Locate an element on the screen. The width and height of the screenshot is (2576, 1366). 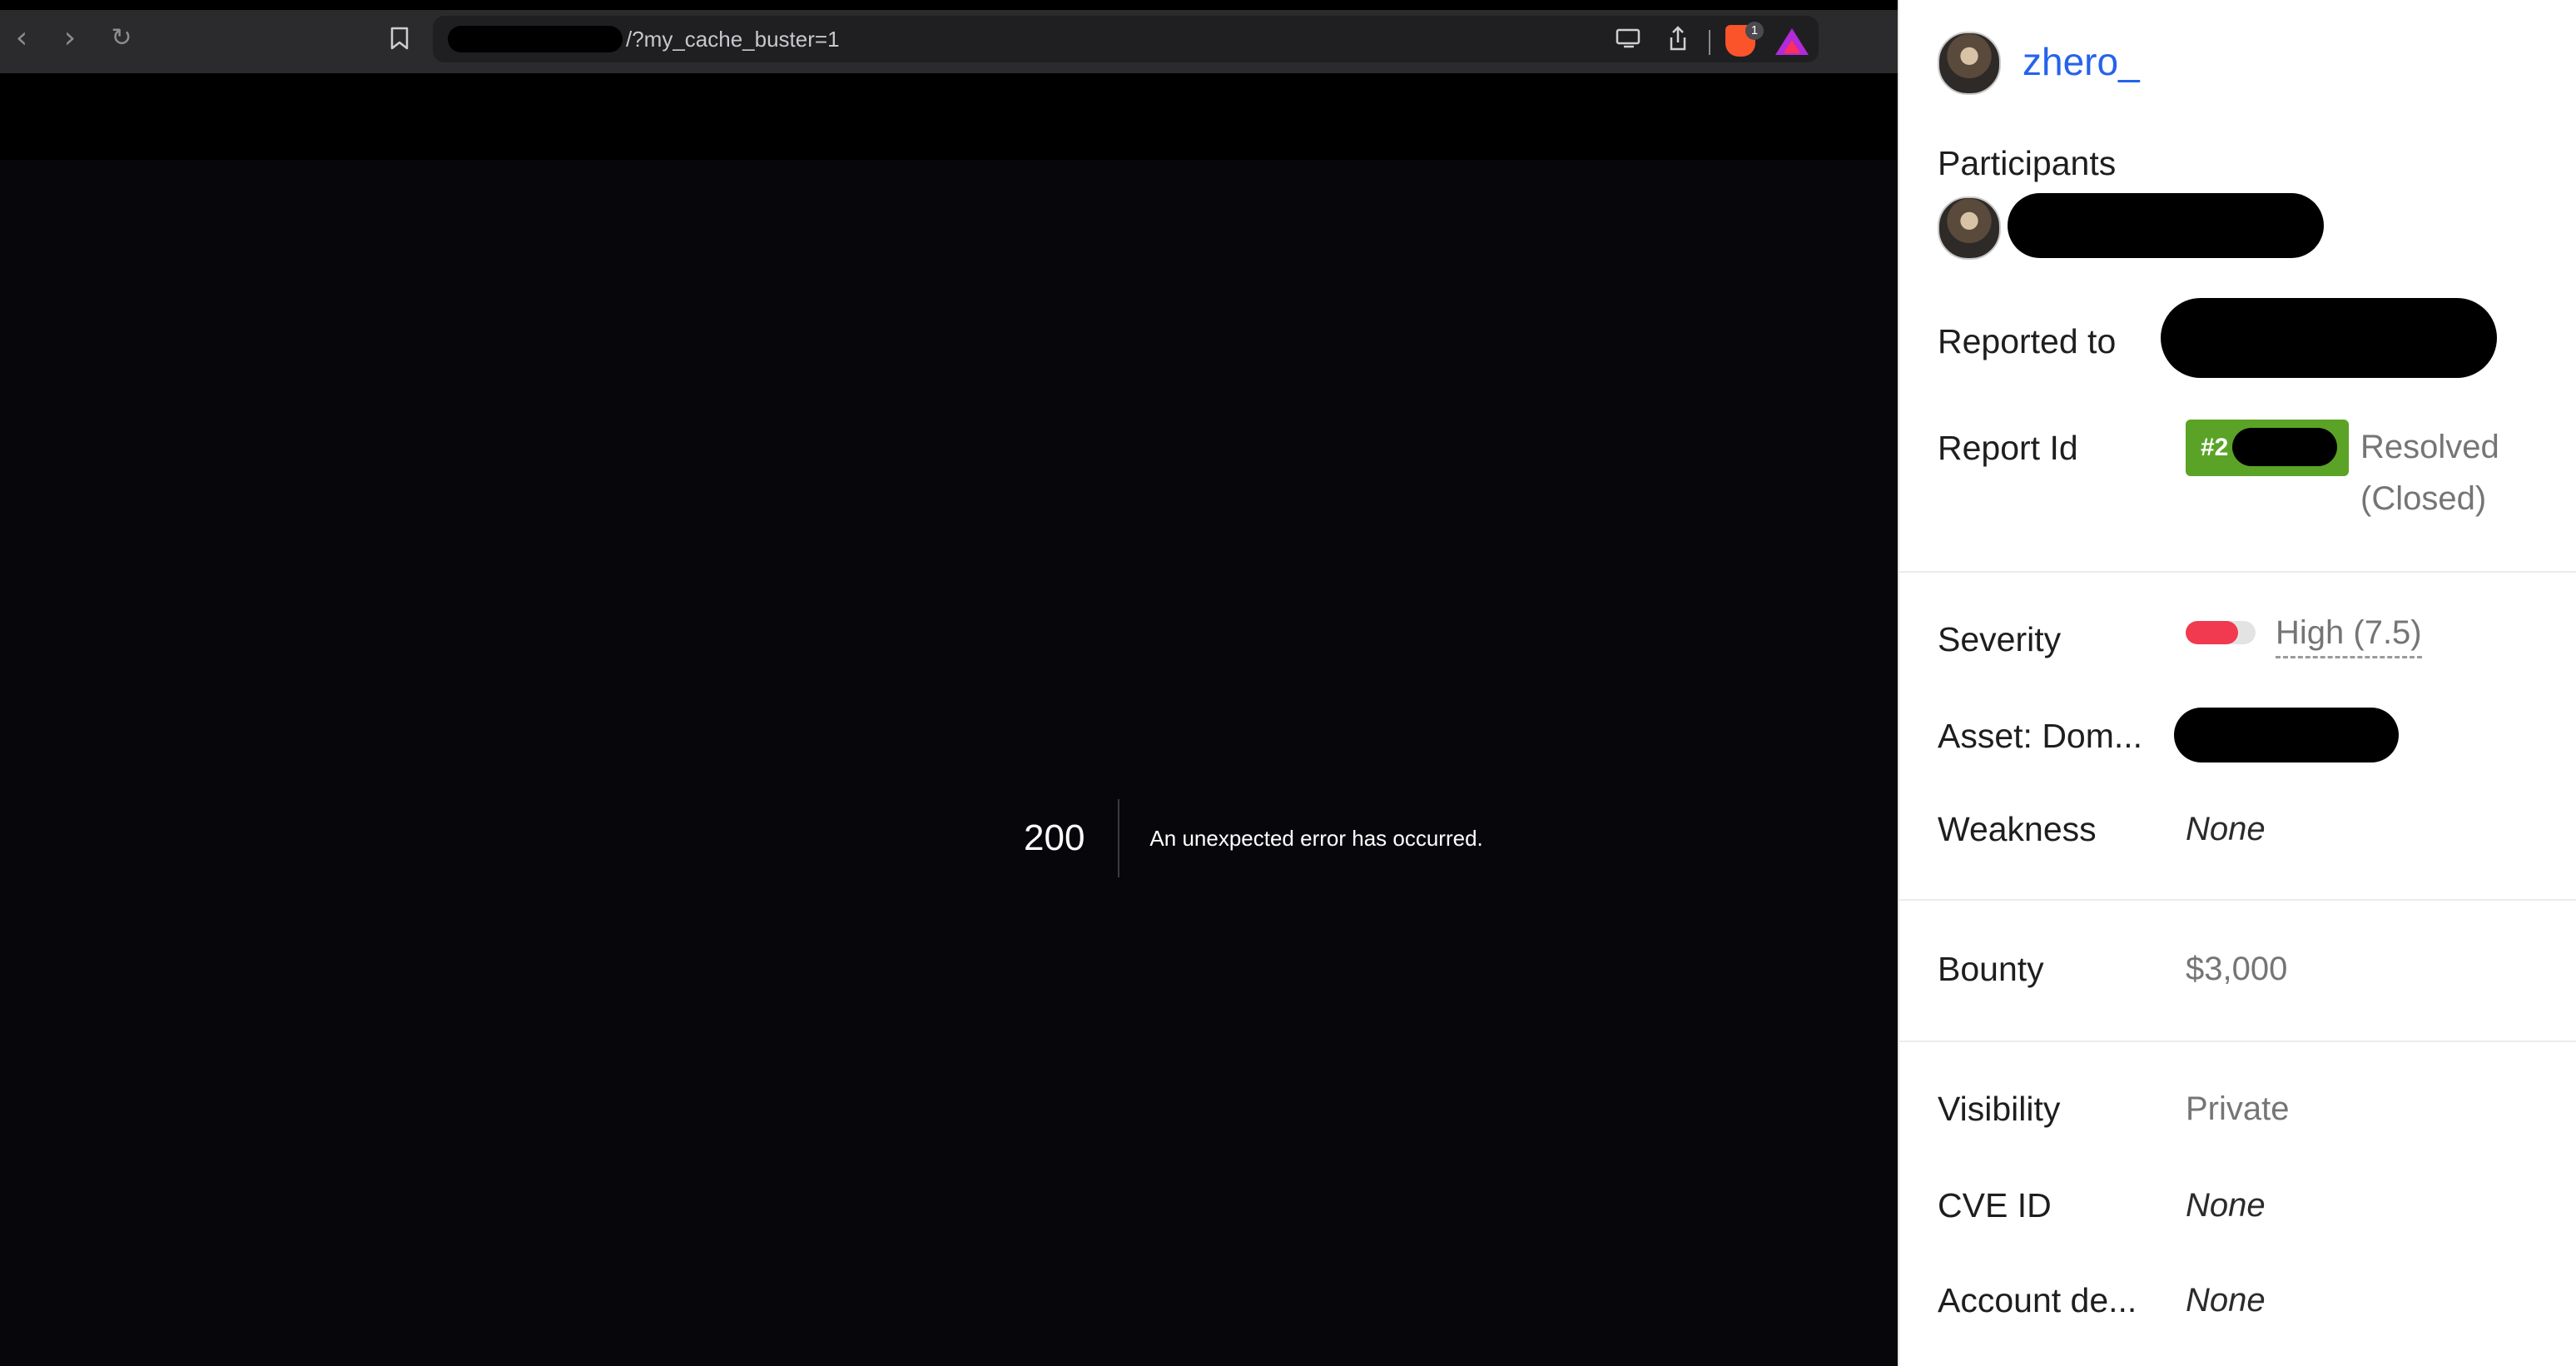
error-block: 200 An unexpected error has occurred. is located at coordinates (1253, 838).